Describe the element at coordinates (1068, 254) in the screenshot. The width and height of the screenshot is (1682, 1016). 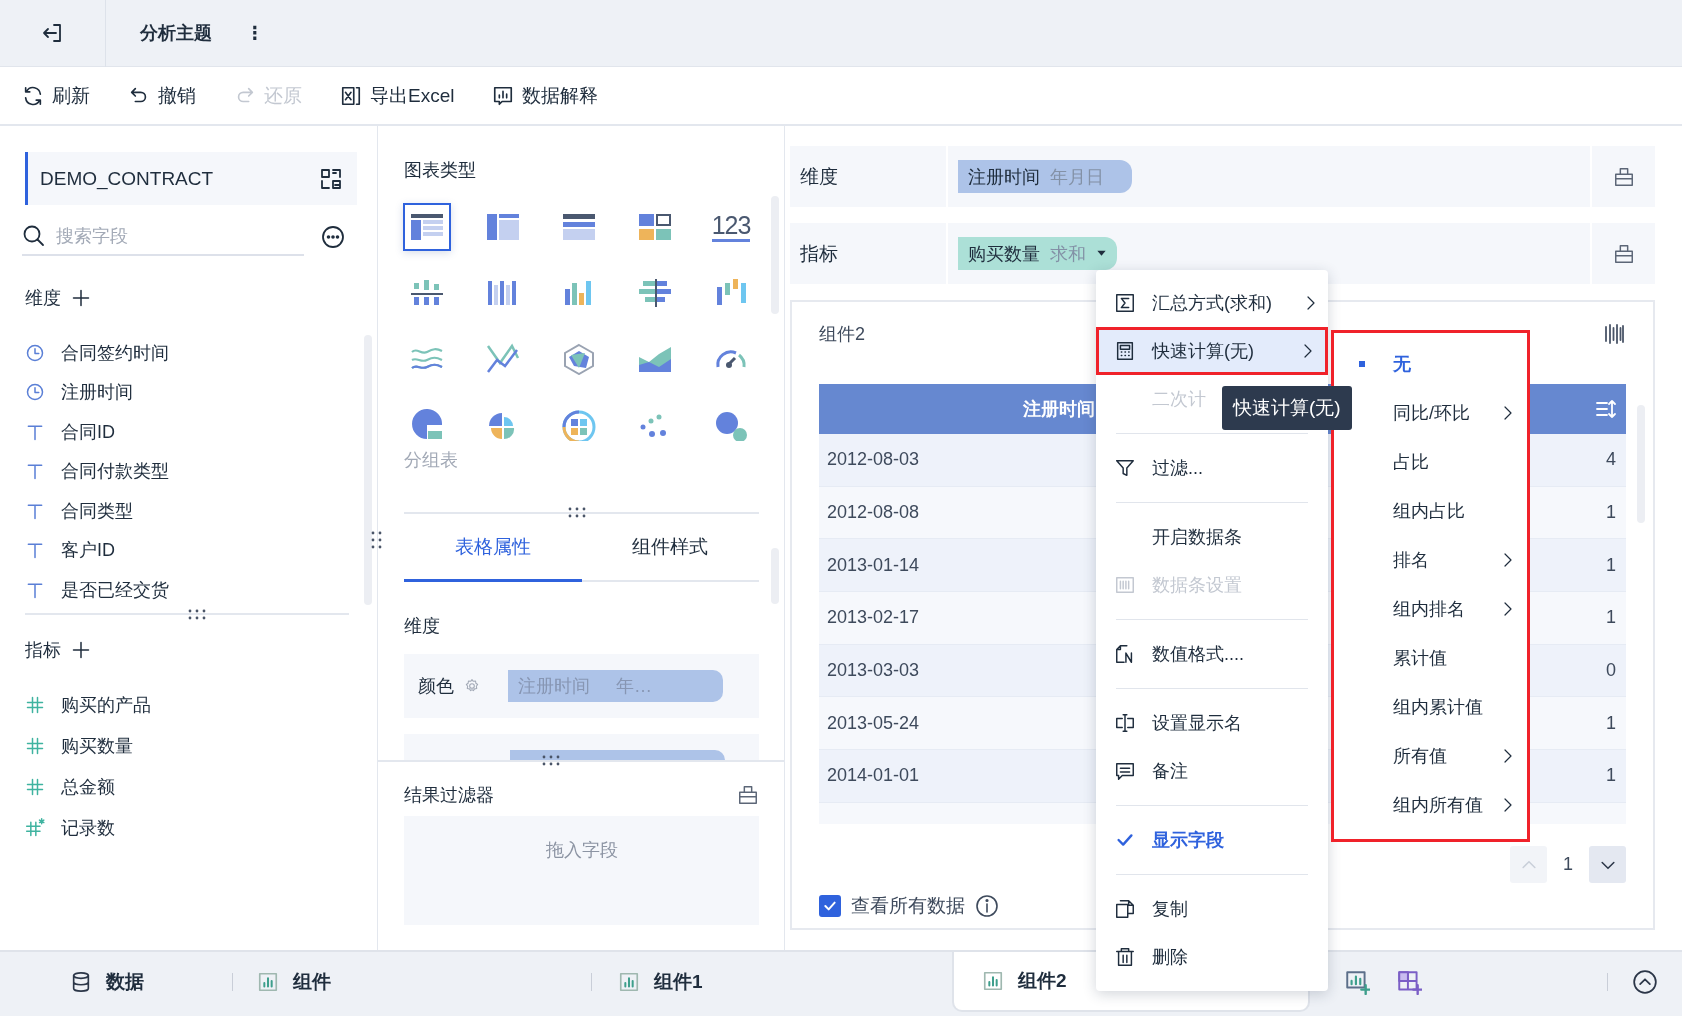
I see `aggregation-label: 求和` at that location.